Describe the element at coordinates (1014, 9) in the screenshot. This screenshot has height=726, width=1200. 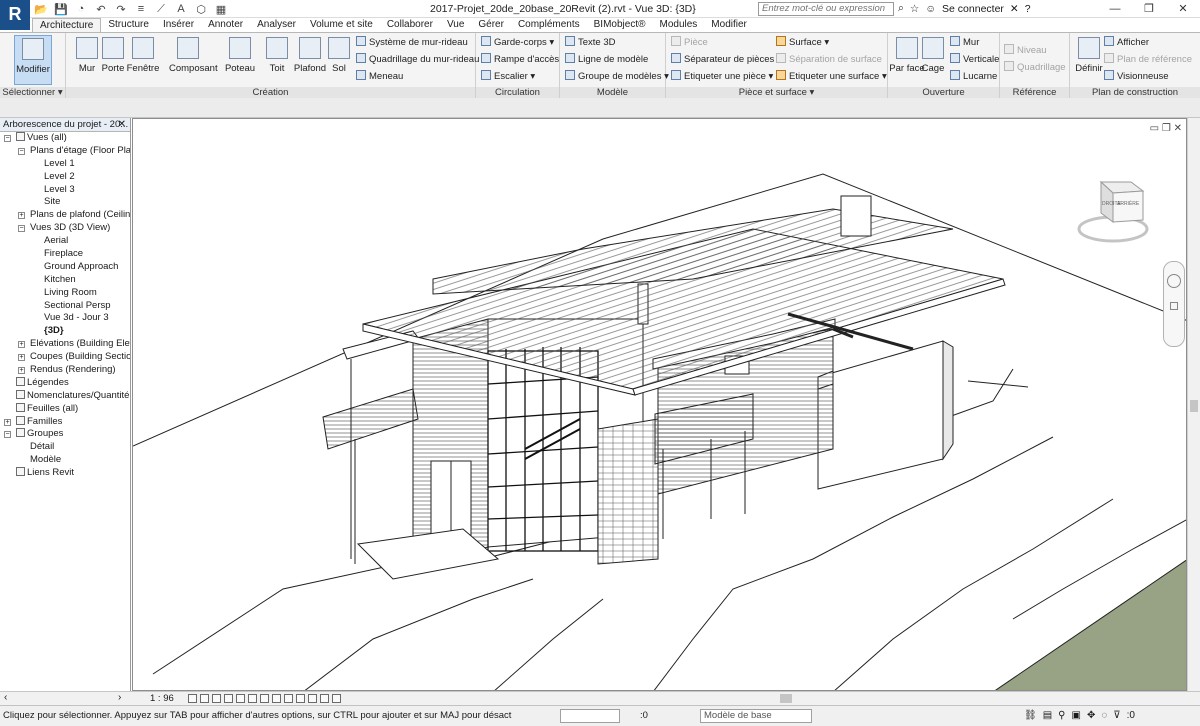
I see `exchange-icon: ✕` at that location.